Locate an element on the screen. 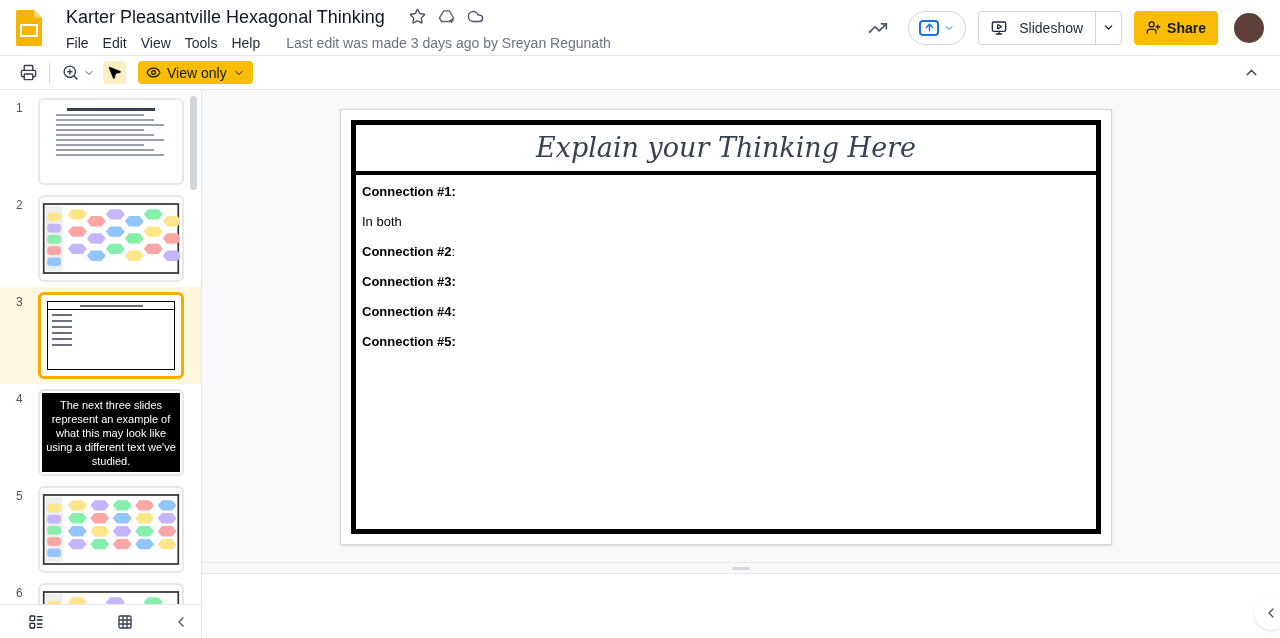 The height and width of the screenshot is (638, 1280). star-icon is located at coordinates (417, 16).